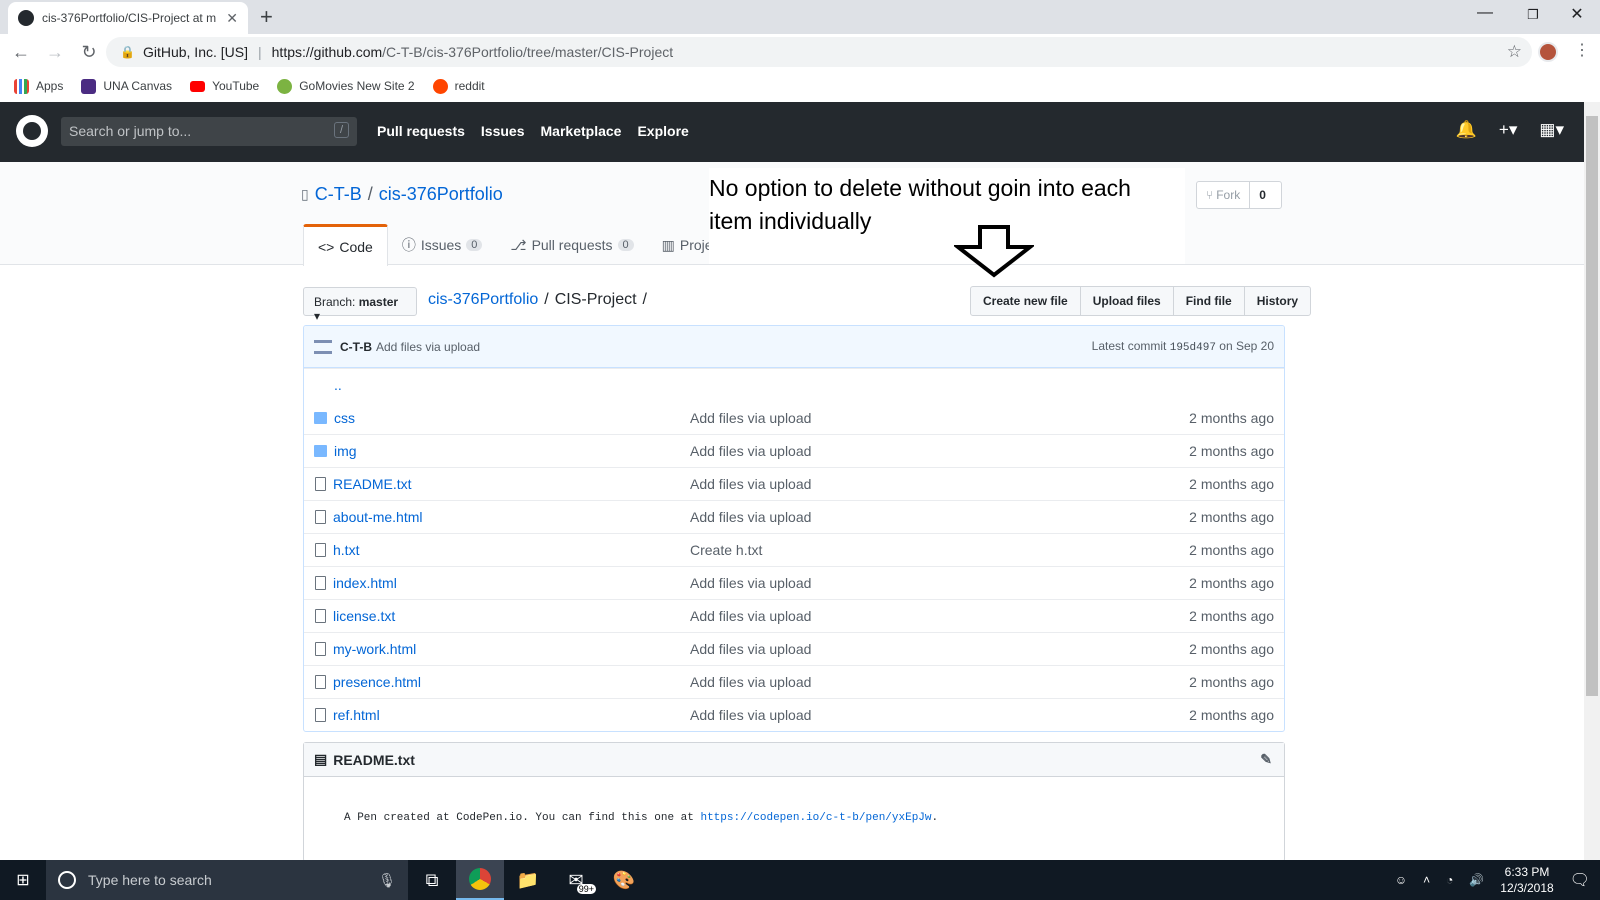 This screenshot has width=1600, height=900. Describe the element at coordinates (345, 245) in the screenshot. I see `tab-code: <> Code` at that location.